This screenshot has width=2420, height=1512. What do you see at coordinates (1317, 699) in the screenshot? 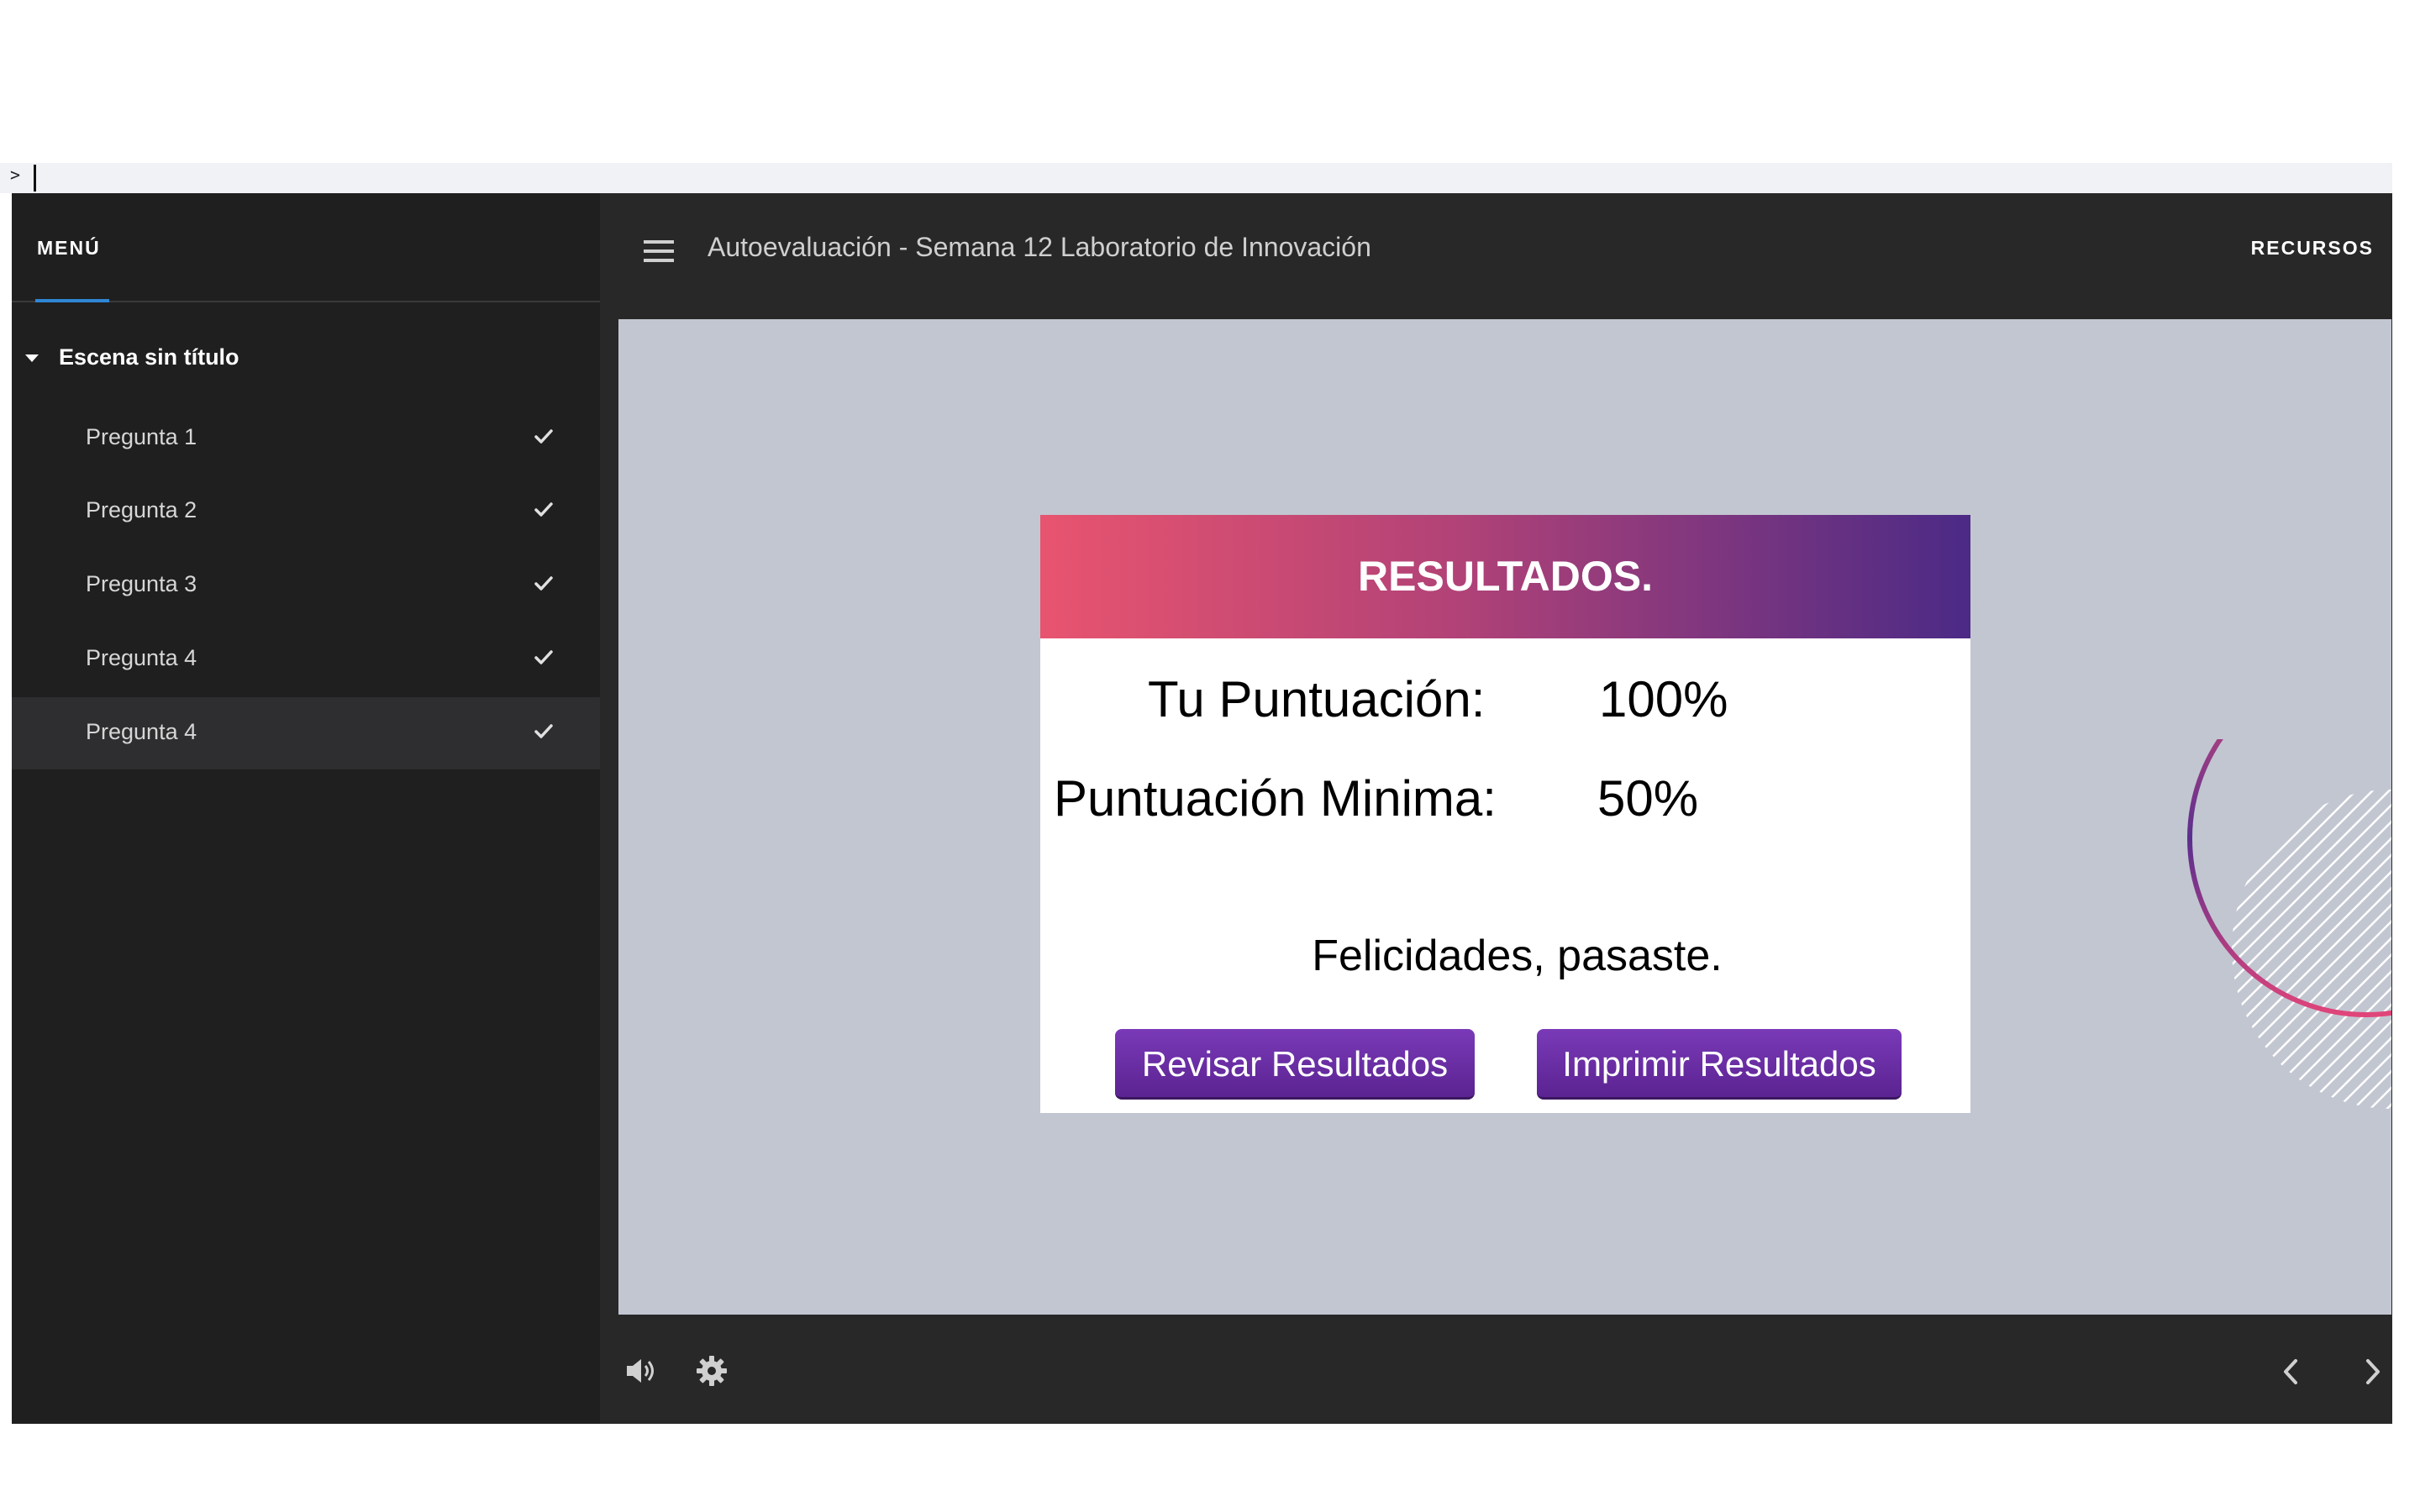
I see `score-label: Tu Puntuación:` at bounding box center [1317, 699].